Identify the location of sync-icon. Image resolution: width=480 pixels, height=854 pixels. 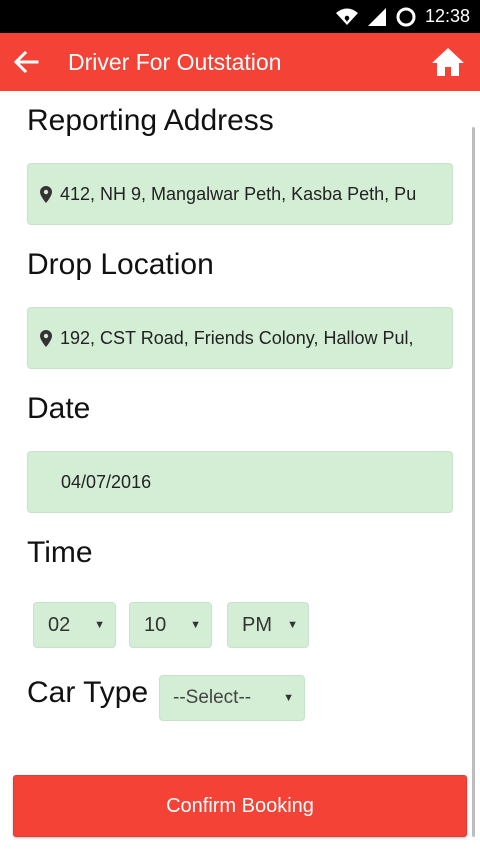
(406, 17).